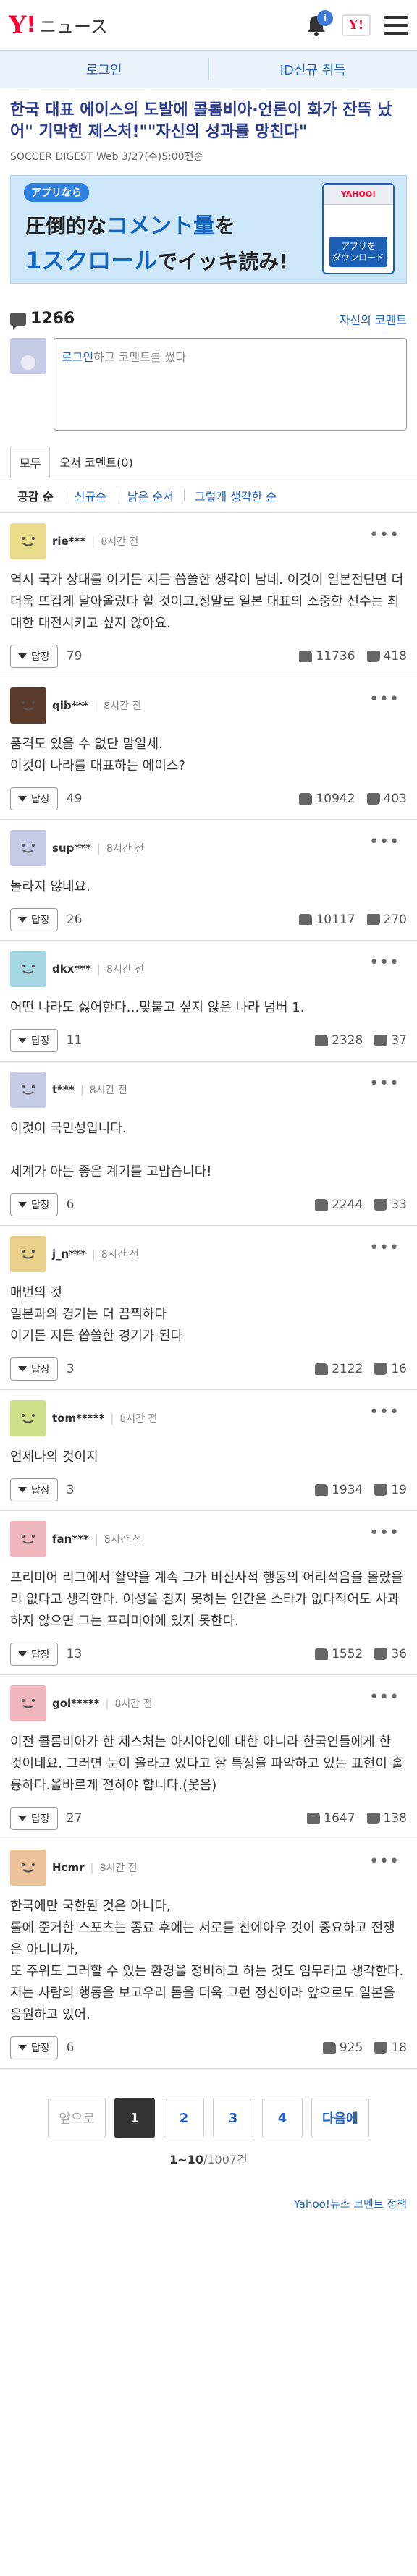 This screenshot has height=2576, width=417. I want to click on my-comments-link: 자신의 코멘트, so click(373, 319).